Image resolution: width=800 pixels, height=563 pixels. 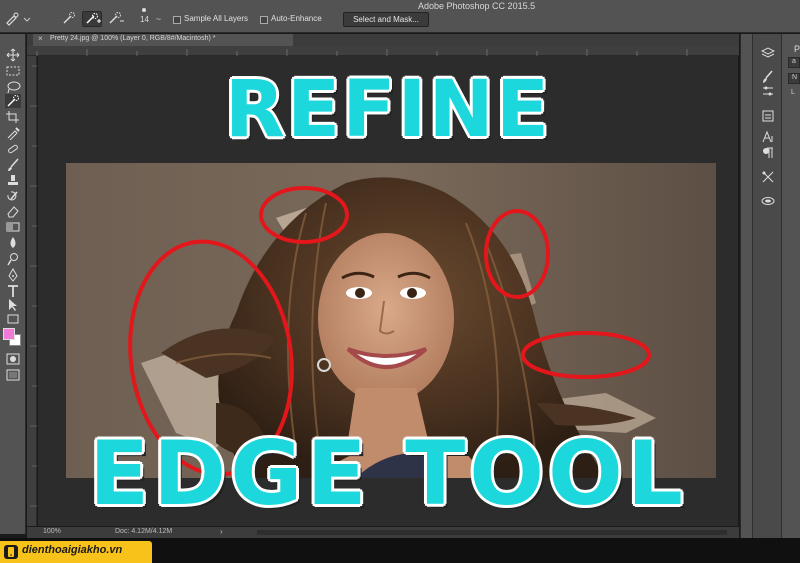 I want to click on clone-stamp-icon, so click(x=13, y=181).